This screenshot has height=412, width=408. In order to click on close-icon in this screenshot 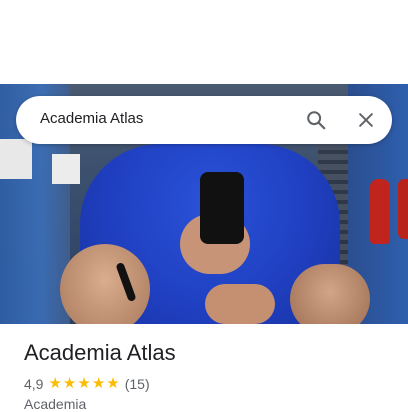, I will do `click(366, 120)`.